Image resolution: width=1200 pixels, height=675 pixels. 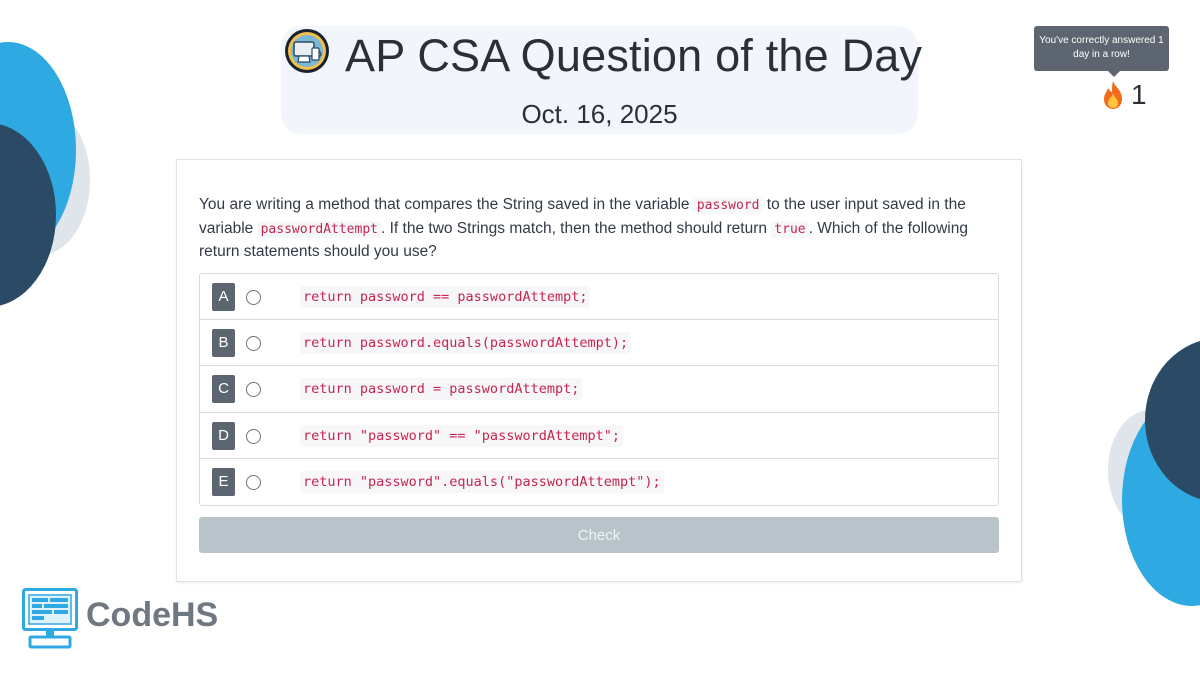 What do you see at coordinates (1139, 94) in the screenshot?
I see `streak-count: 1` at bounding box center [1139, 94].